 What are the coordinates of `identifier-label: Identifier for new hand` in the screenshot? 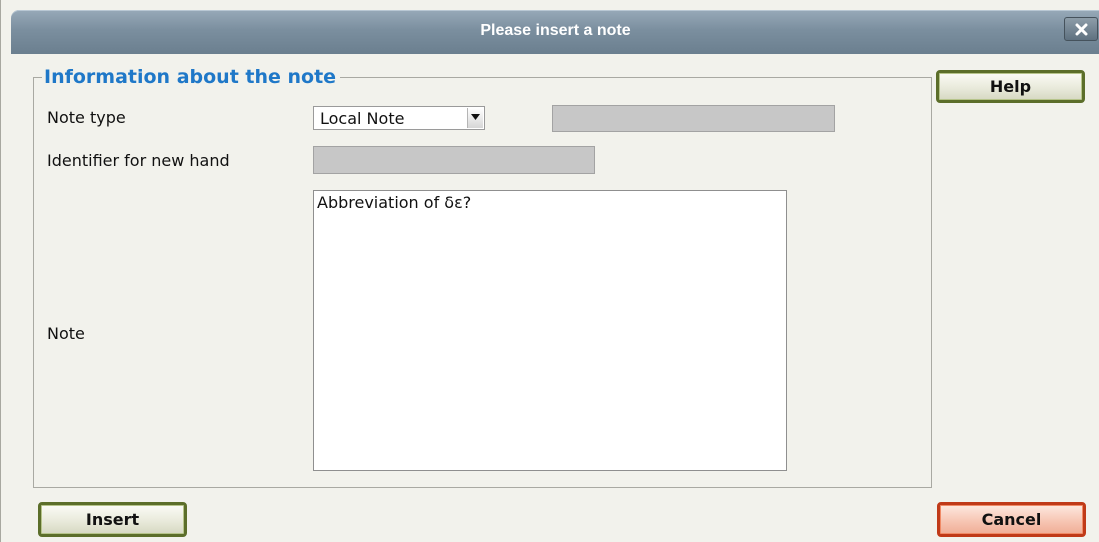 It's located at (138, 160).